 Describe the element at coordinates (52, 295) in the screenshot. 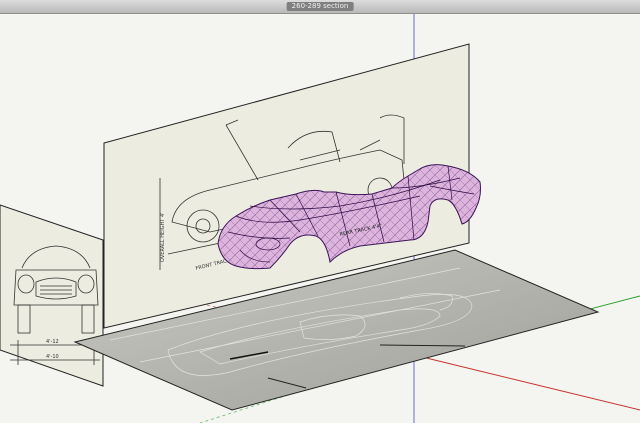

I see `front-view-plane: 4'-12 4'-10` at that location.